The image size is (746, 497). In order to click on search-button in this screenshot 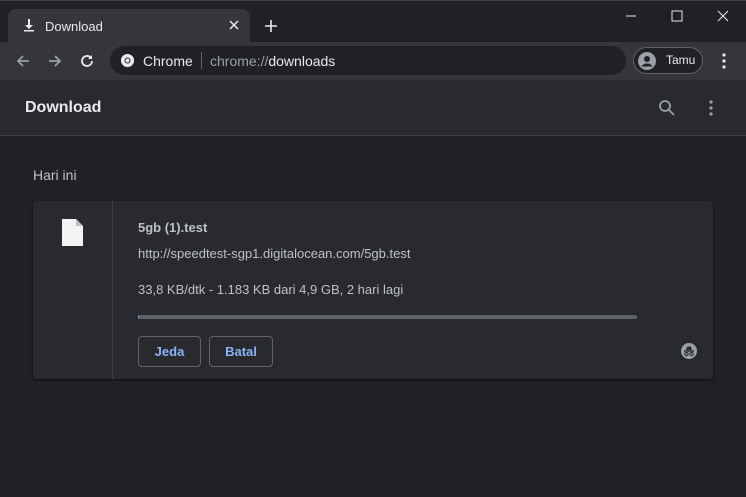, I will do `click(667, 108)`.